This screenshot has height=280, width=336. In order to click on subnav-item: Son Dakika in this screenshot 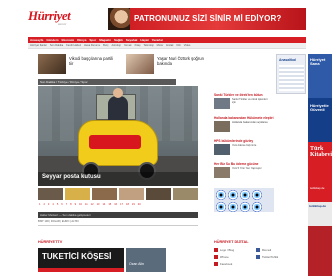, I will do `click(56, 45)`.